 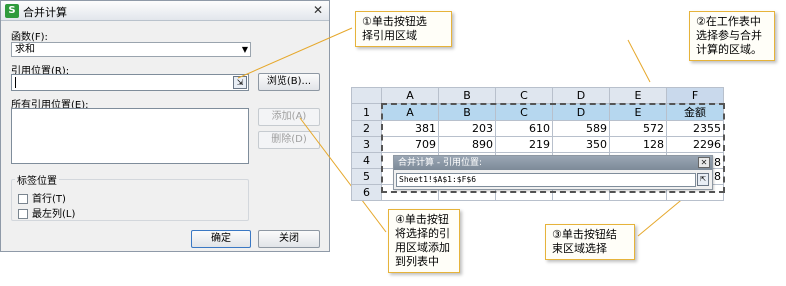 What do you see at coordinates (289, 239) in the screenshot?
I see `close-button: 关闭` at bounding box center [289, 239].